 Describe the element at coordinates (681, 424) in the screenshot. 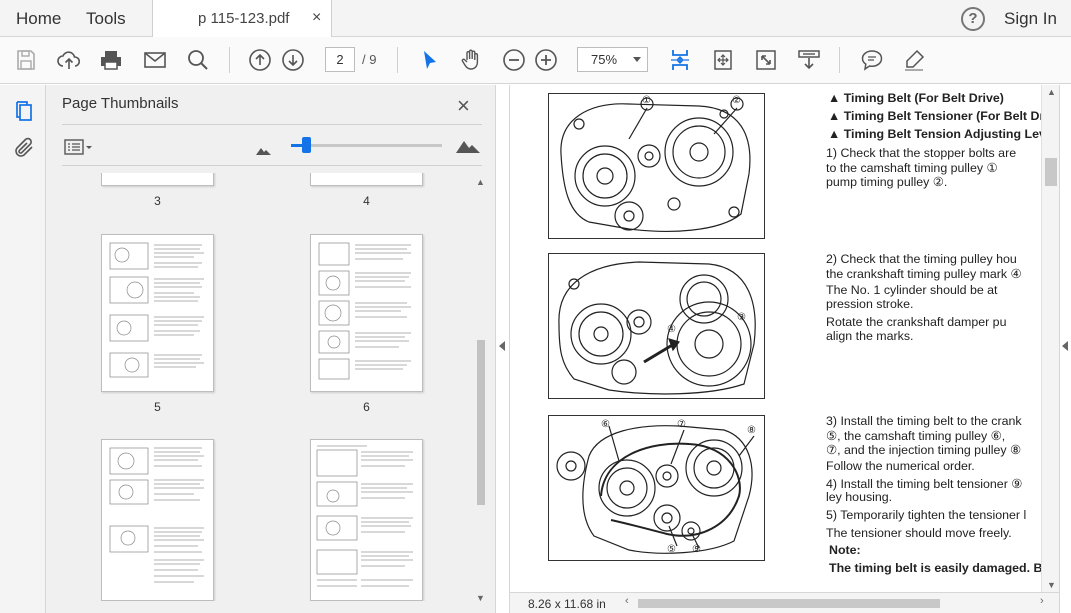

I see `figure-callout: ⑦` at that location.